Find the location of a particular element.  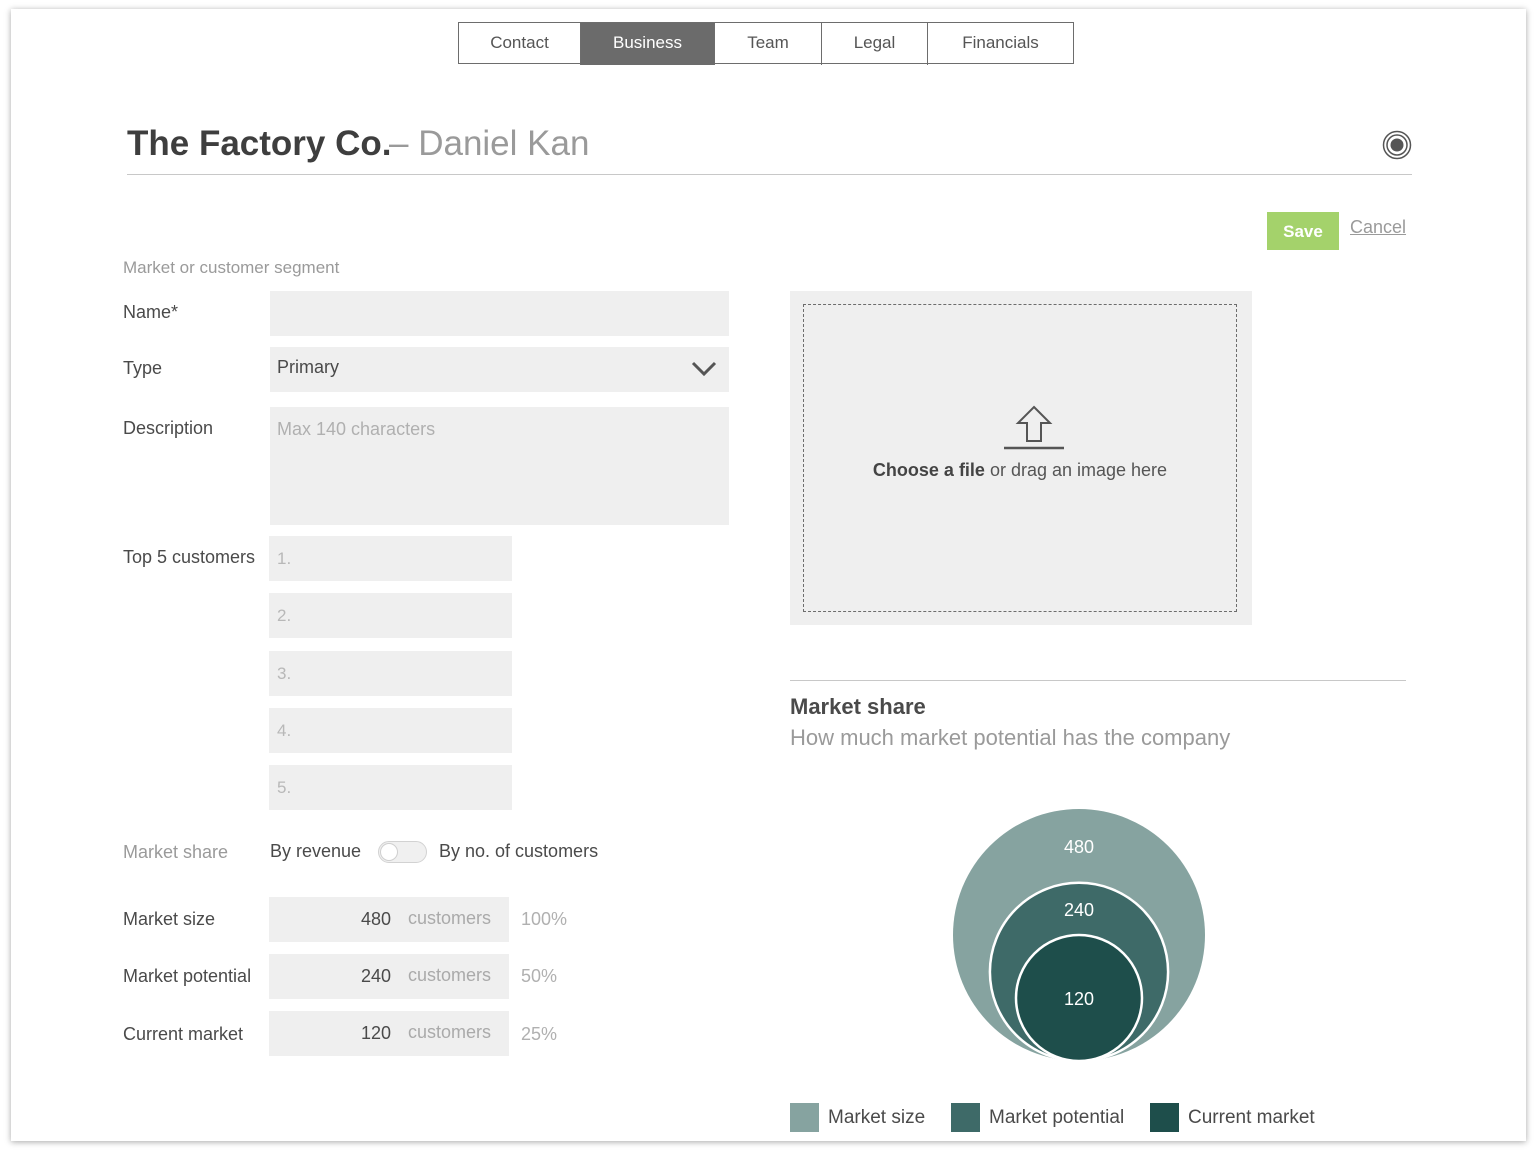

legend-label-current-market: Current market is located at coordinates (1251, 1117).